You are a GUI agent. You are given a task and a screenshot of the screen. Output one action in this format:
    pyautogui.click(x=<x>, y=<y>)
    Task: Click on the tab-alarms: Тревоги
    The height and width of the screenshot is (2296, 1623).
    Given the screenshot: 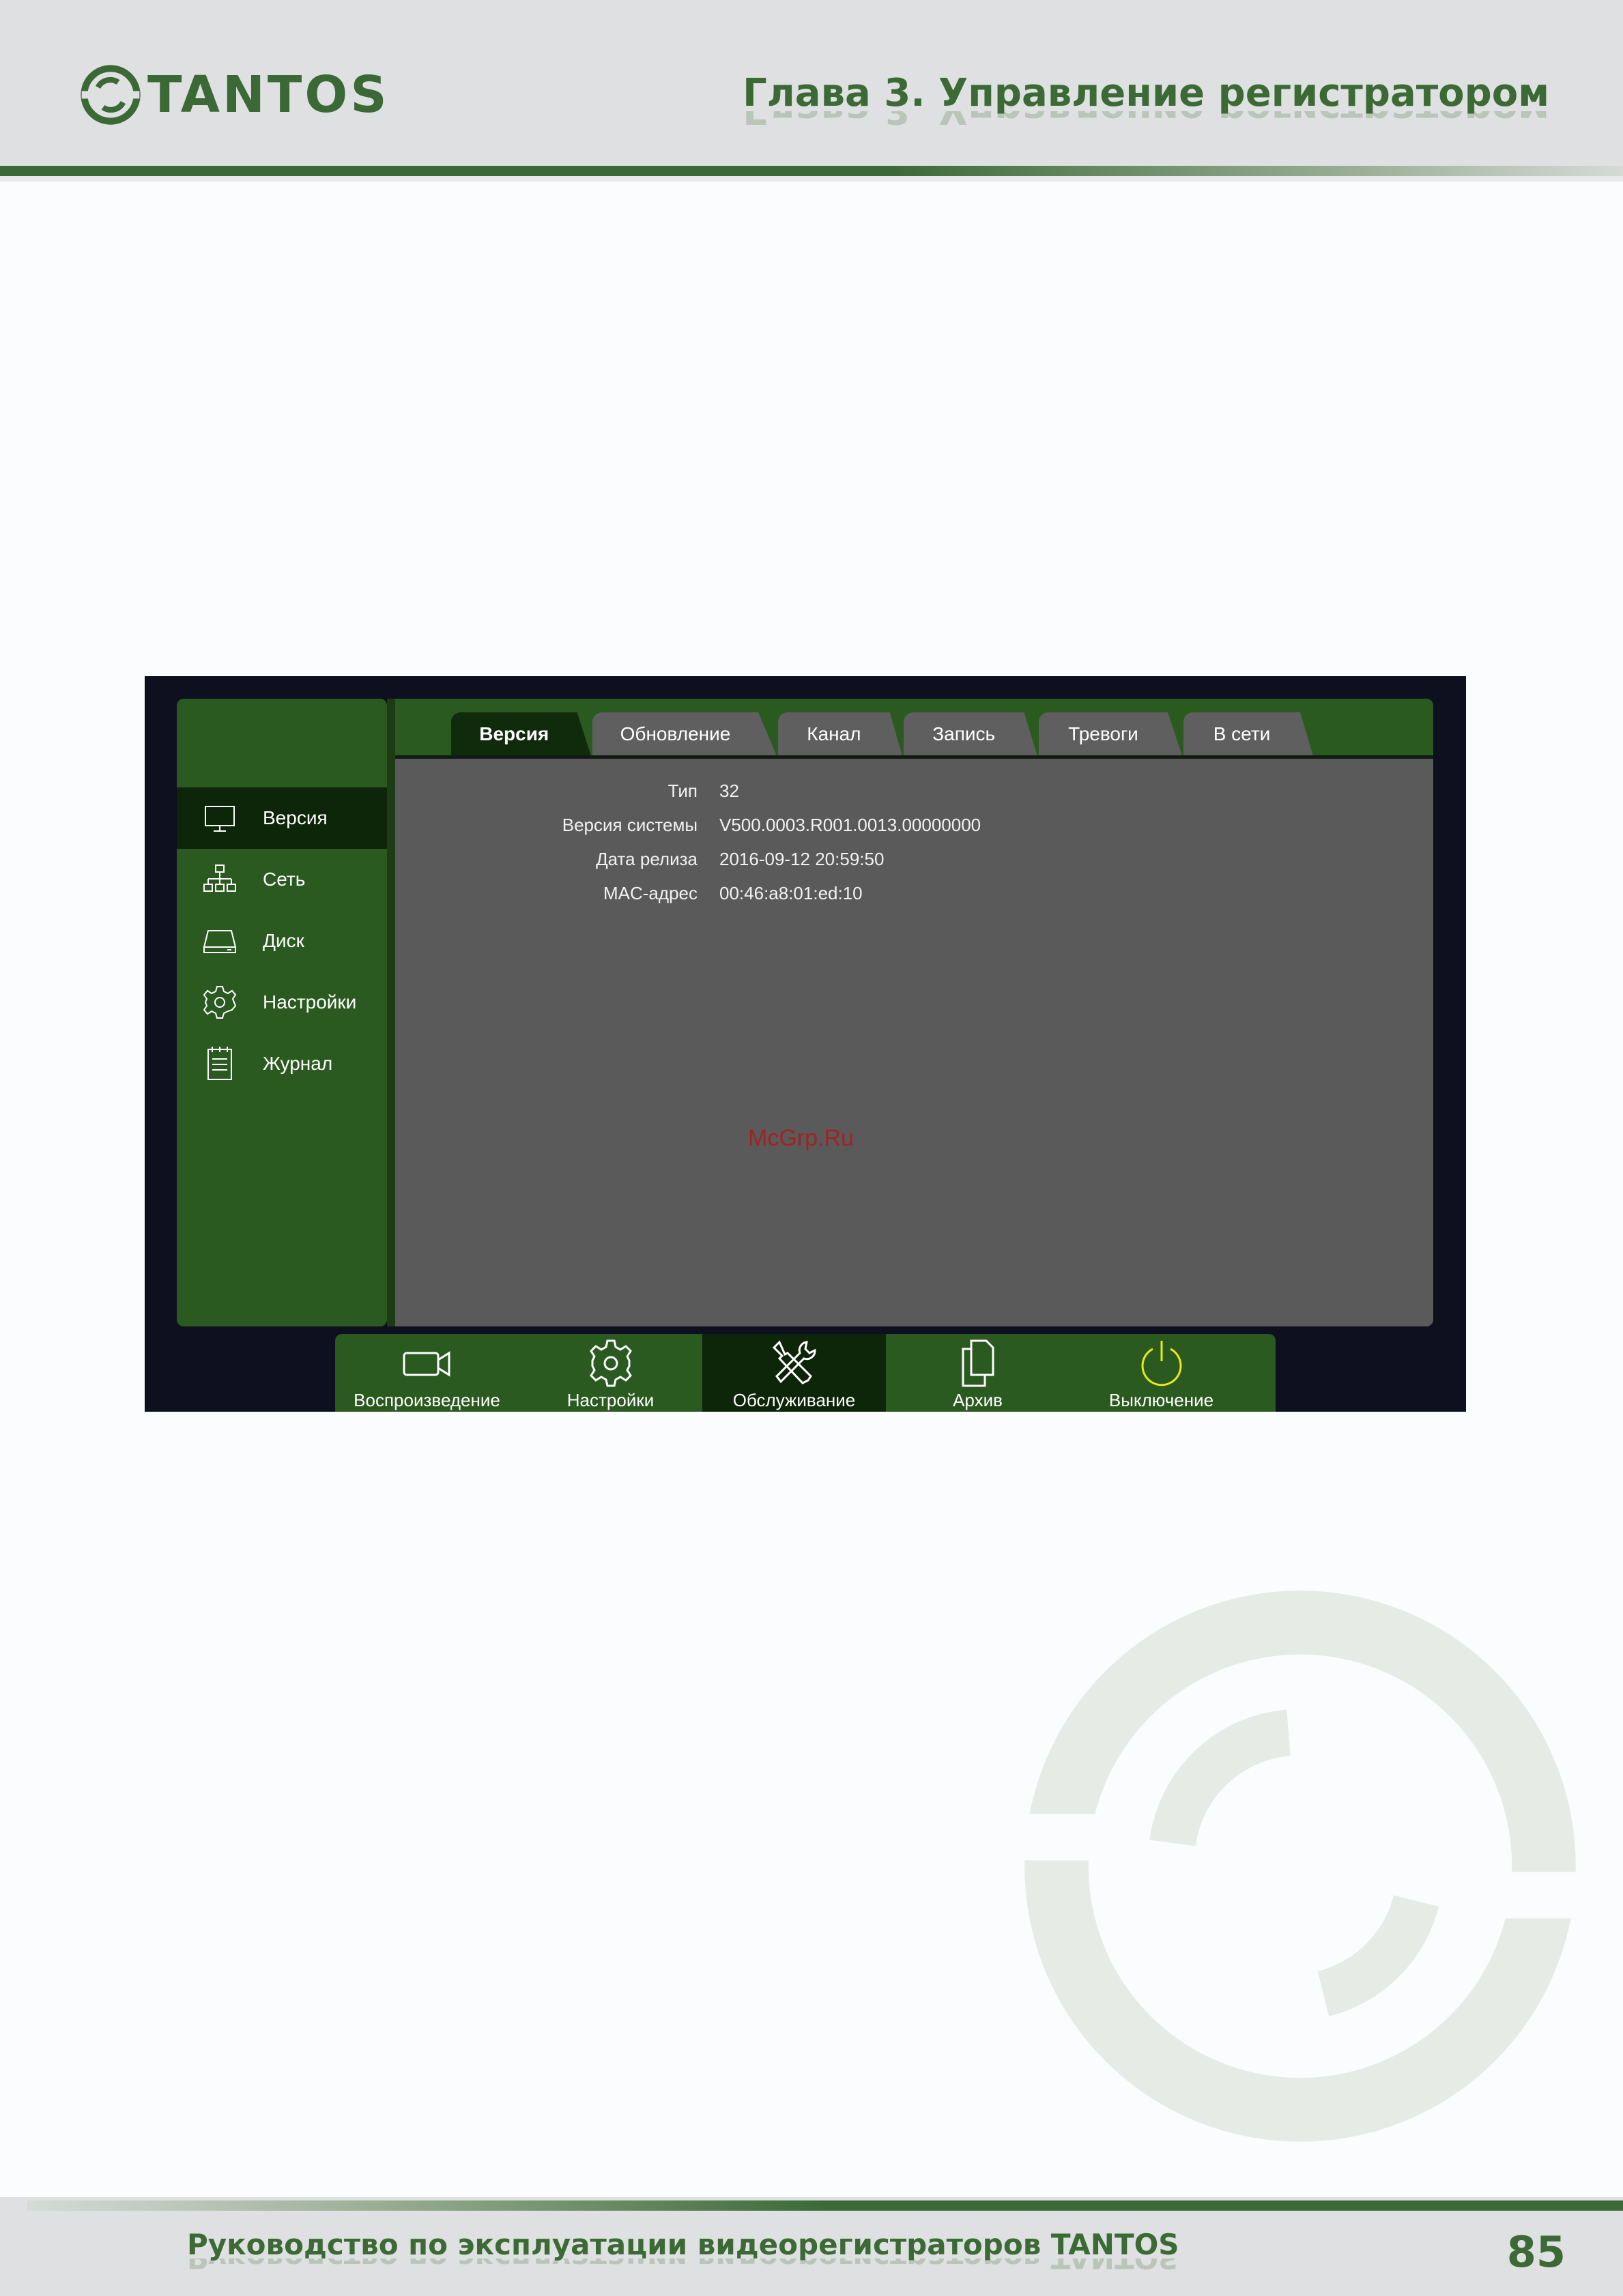 What is the action you would take?
    pyautogui.click(x=1110, y=734)
    